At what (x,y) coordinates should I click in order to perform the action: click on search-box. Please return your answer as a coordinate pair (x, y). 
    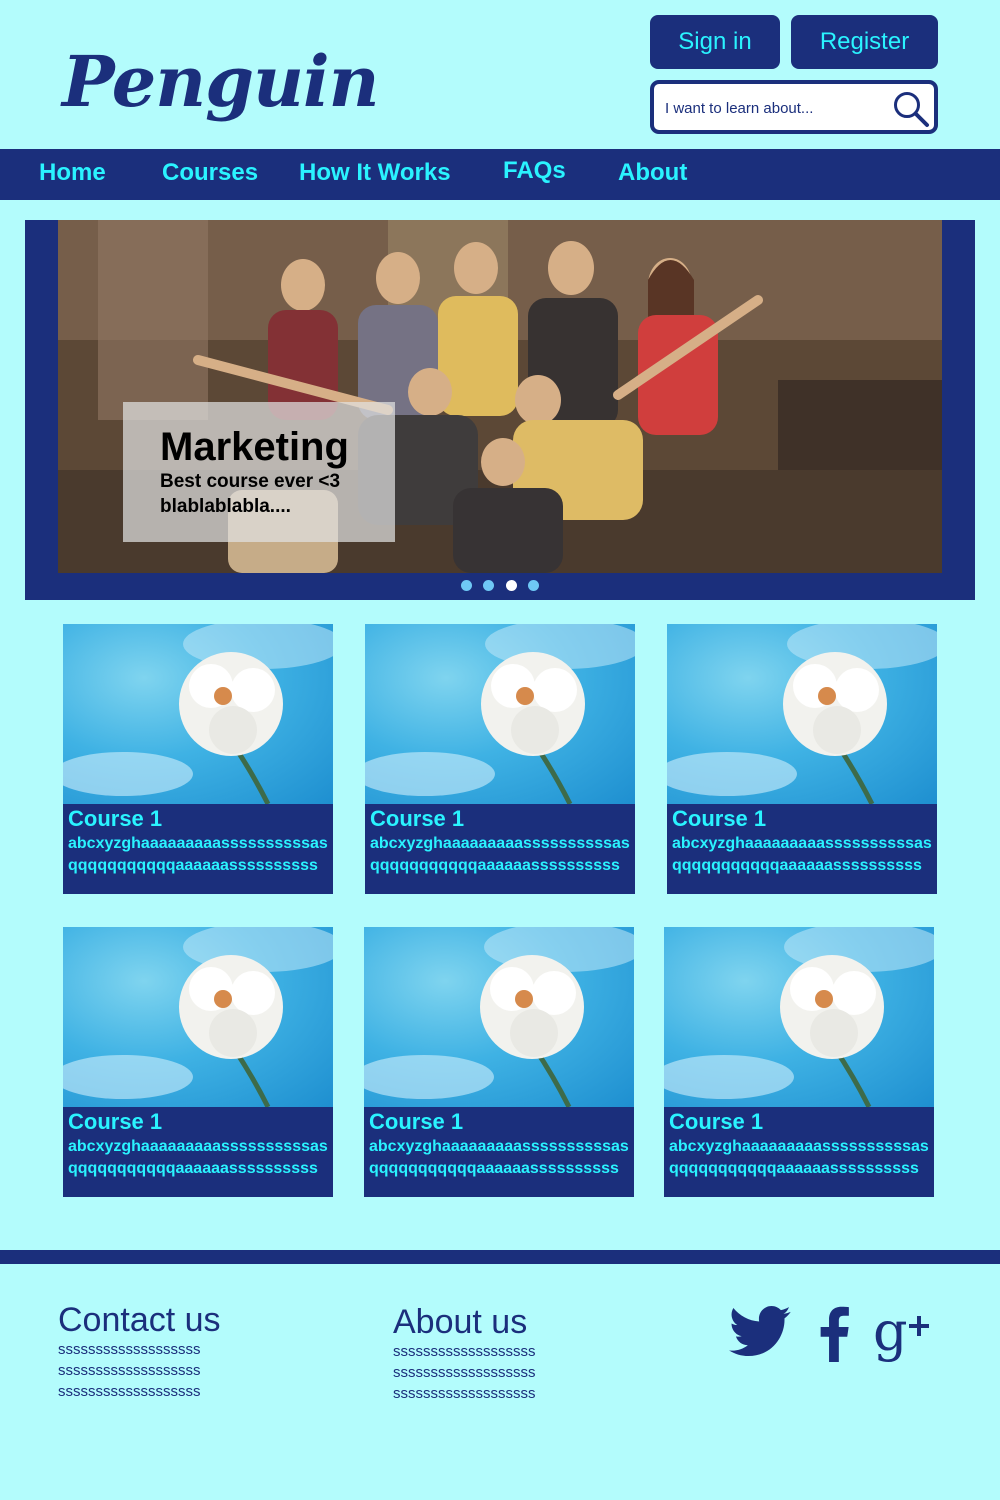
    Looking at the image, I should click on (794, 107).